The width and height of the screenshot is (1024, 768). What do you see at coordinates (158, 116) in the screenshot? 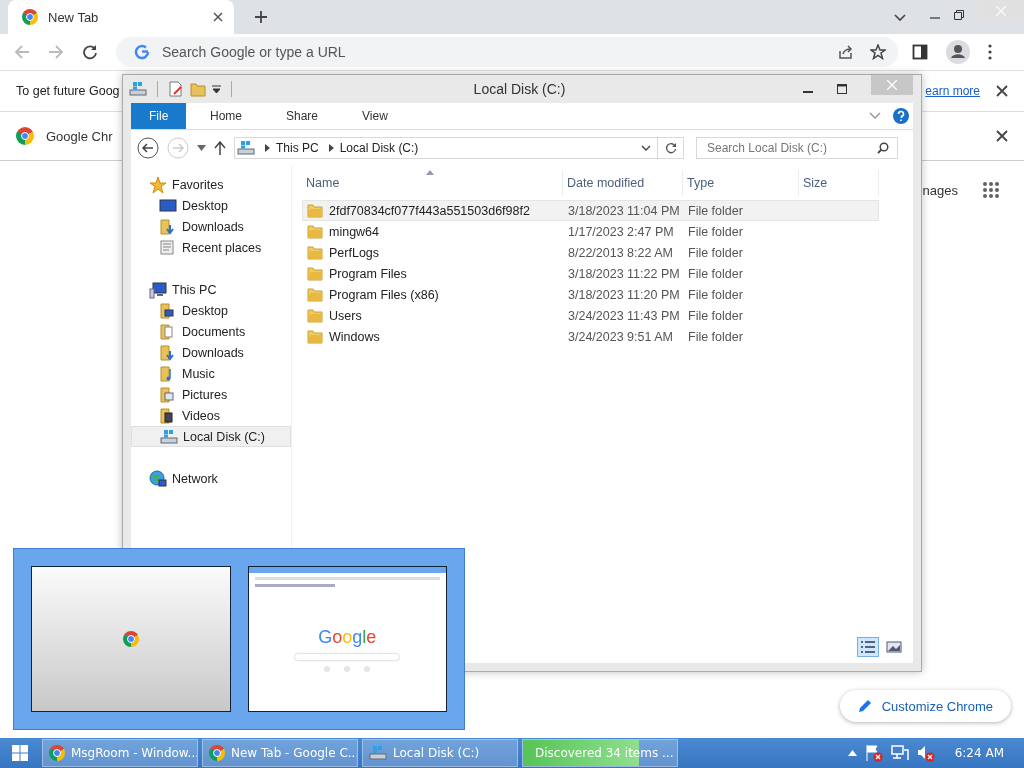
I see `file-tab: File` at bounding box center [158, 116].